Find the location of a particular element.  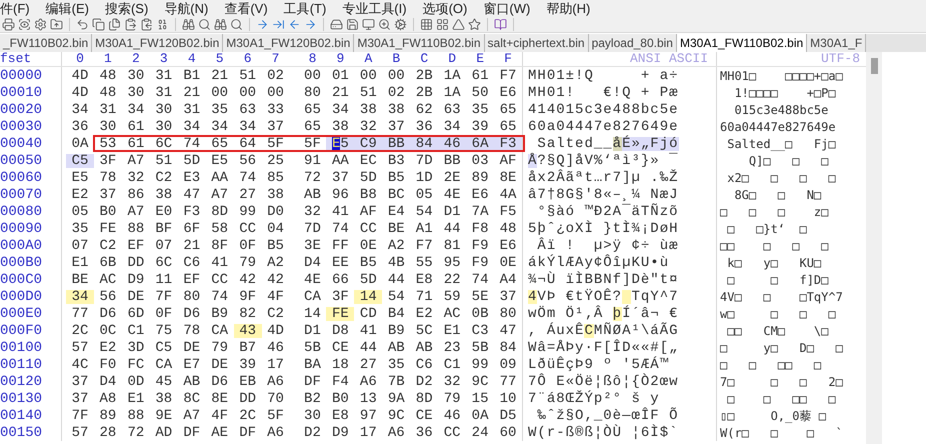

hex-byte: 80 is located at coordinates (192, 297).